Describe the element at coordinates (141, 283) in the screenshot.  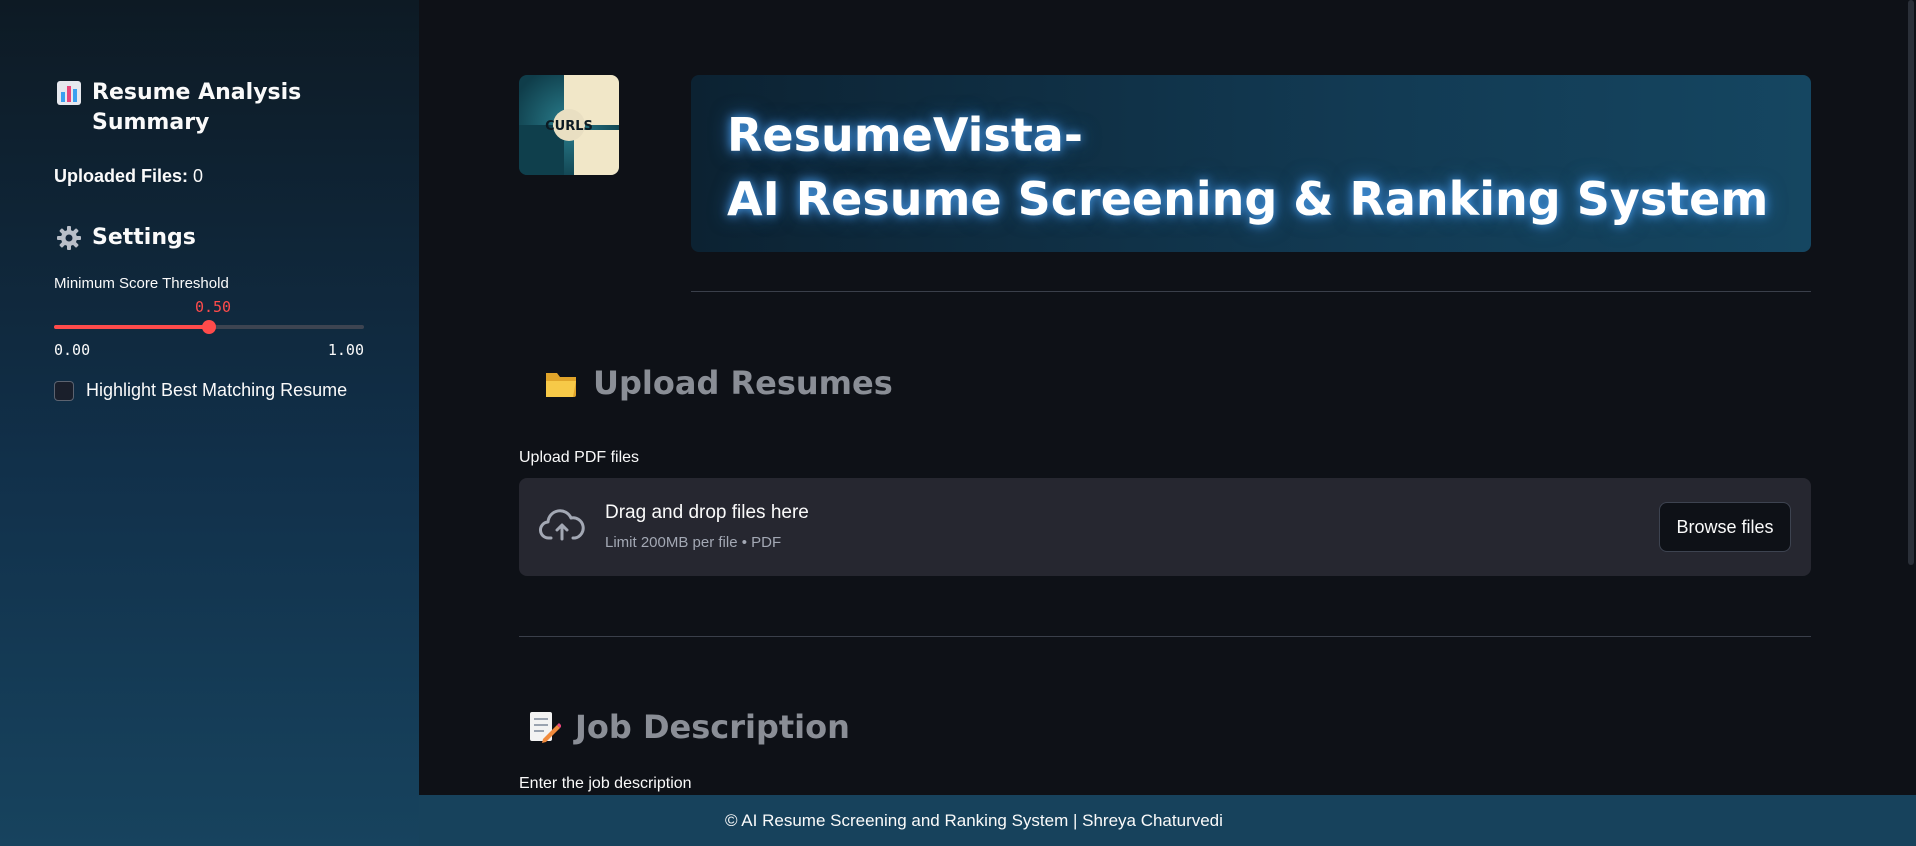
I see `threshold-label: Minimum Score Threshold` at that location.